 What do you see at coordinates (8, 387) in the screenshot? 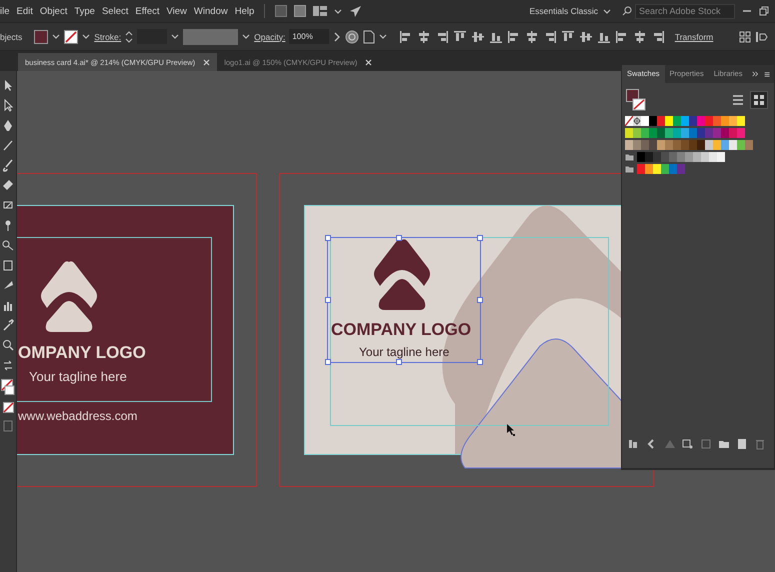
I see `fill-stroke-icon` at bounding box center [8, 387].